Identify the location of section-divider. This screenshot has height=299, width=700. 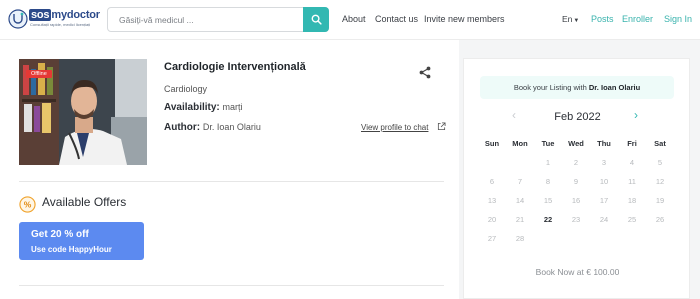
(231, 181).